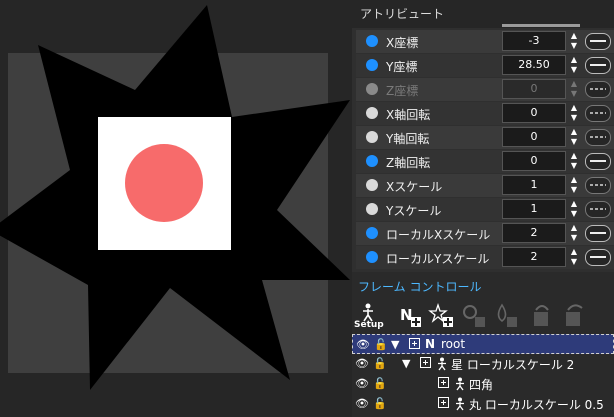 This screenshot has height=417, width=614. I want to click on attribute-row: Z軸回転 0 ▲ ▼, so click(485, 161).